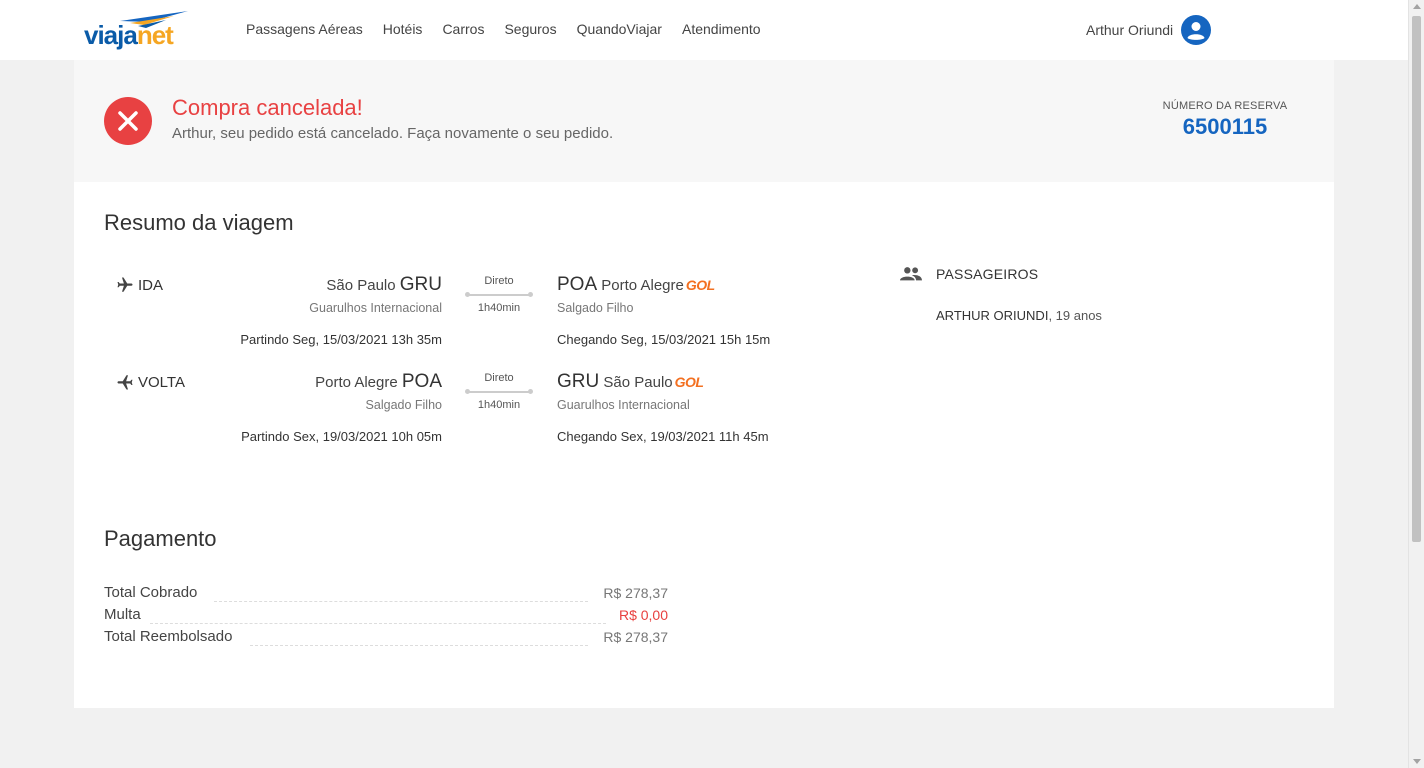 This screenshot has height=768, width=1424. What do you see at coordinates (378, 381) in the screenshot?
I see `leg2-origin-city: Porto Alegre POA` at bounding box center [378, 381].